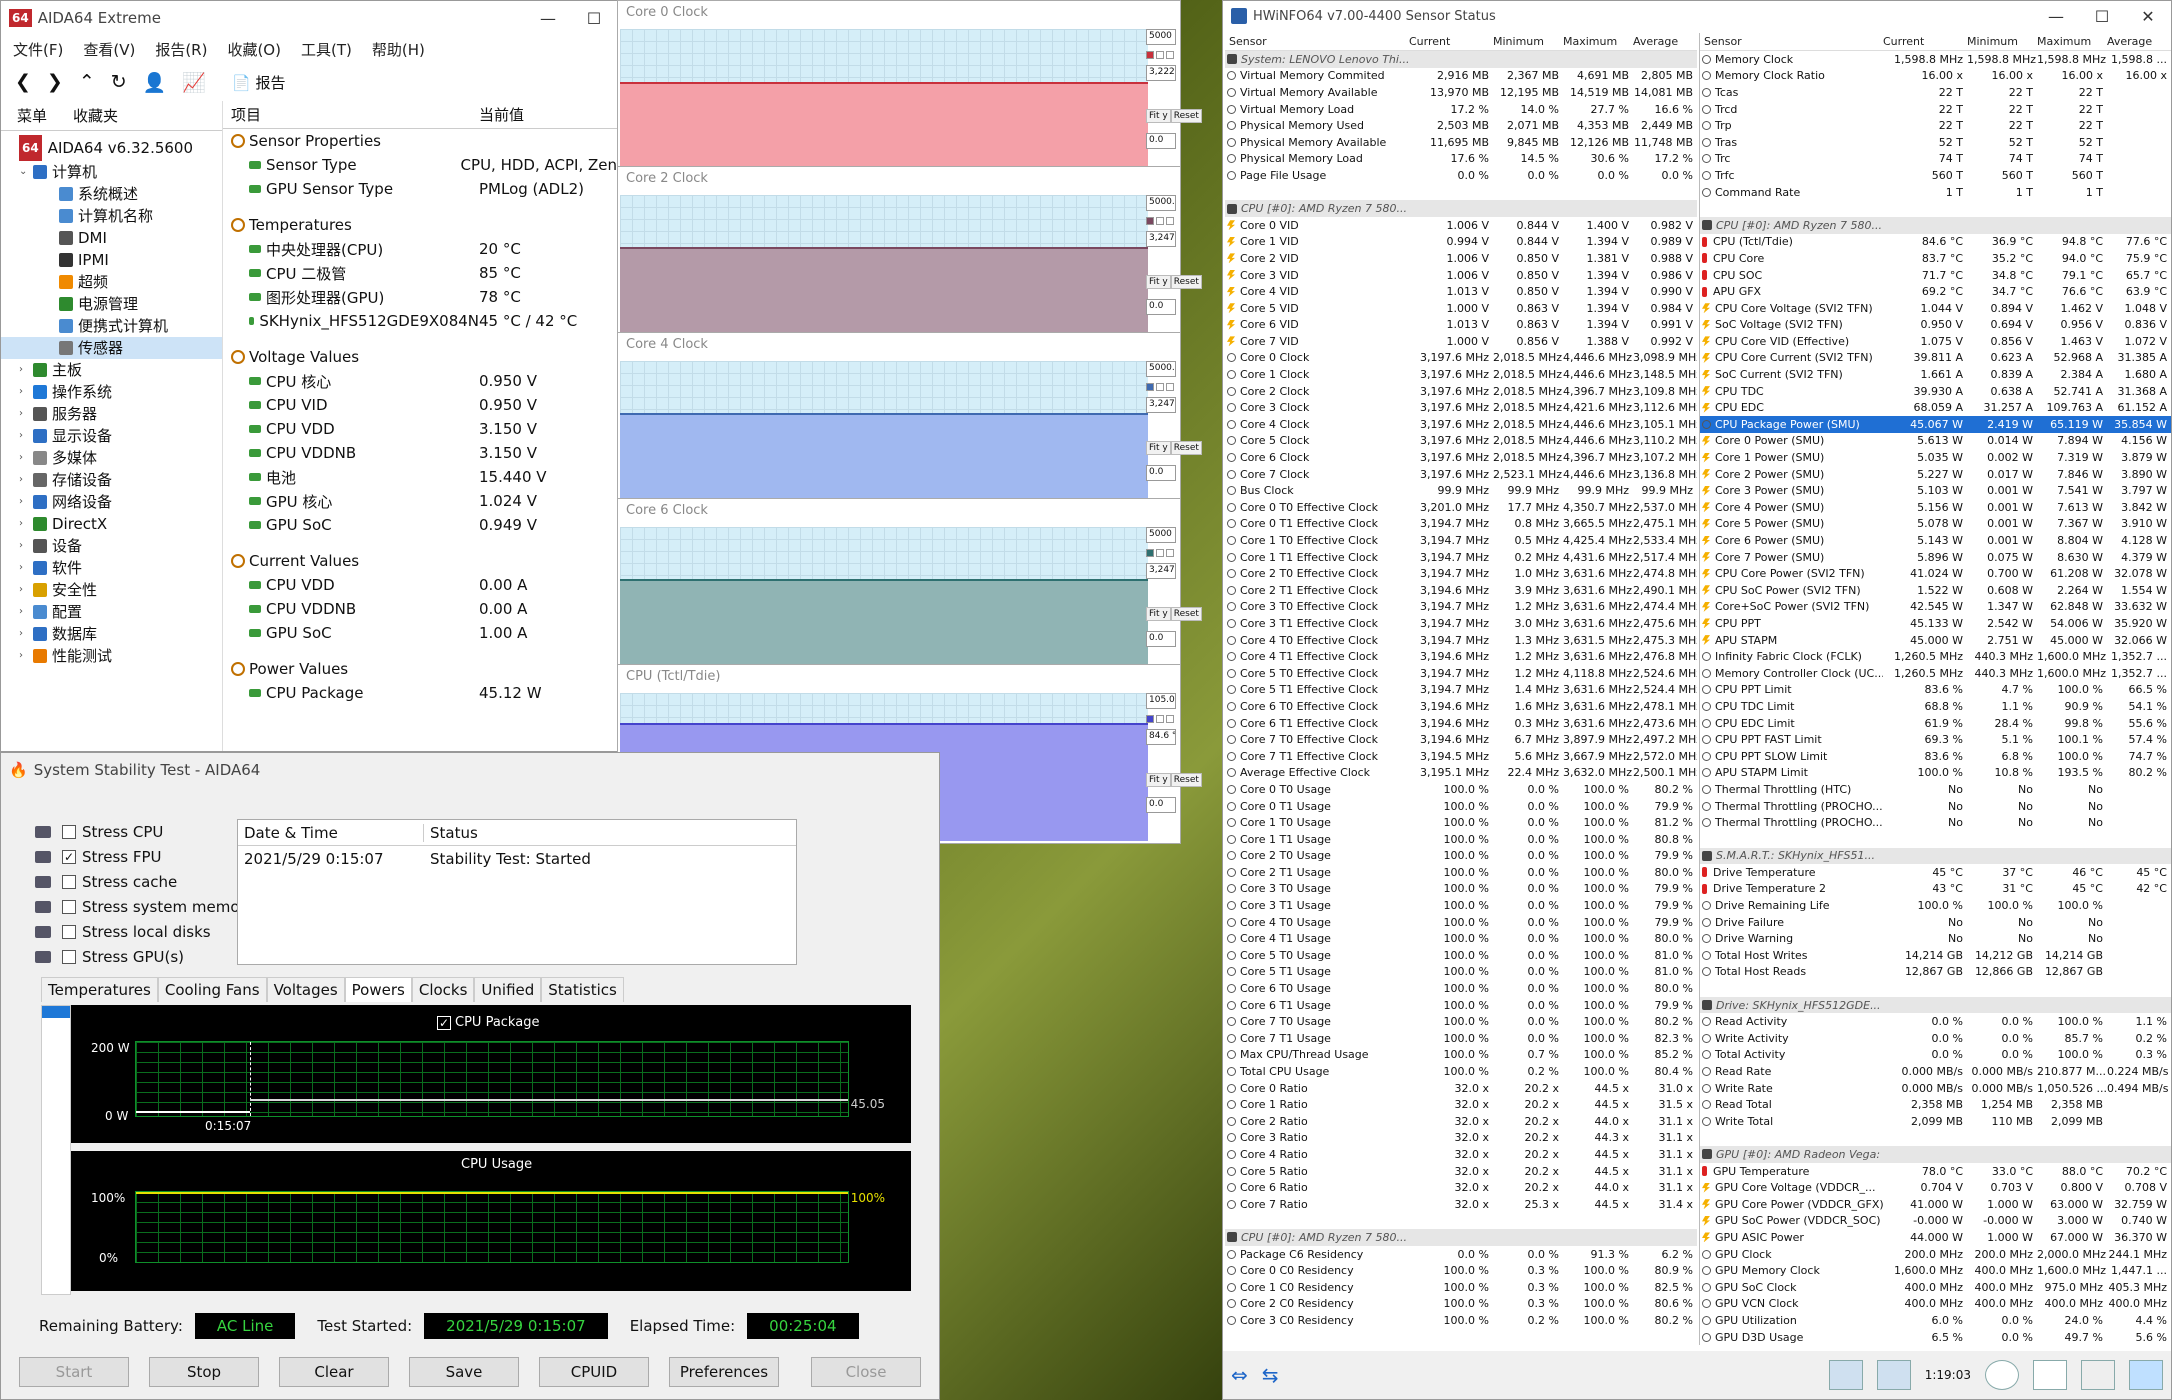  Describe the element at coordinates (582, 989) in the screenshot. I see `tab-statistics: Statistics` at that location.